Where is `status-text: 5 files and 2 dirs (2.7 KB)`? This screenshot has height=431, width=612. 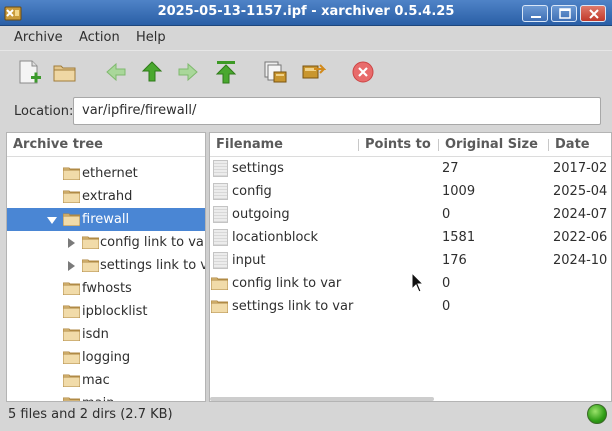 status-text: 5 files and 2 dirs (2.7 KB) is located at coordinates (90, 414).